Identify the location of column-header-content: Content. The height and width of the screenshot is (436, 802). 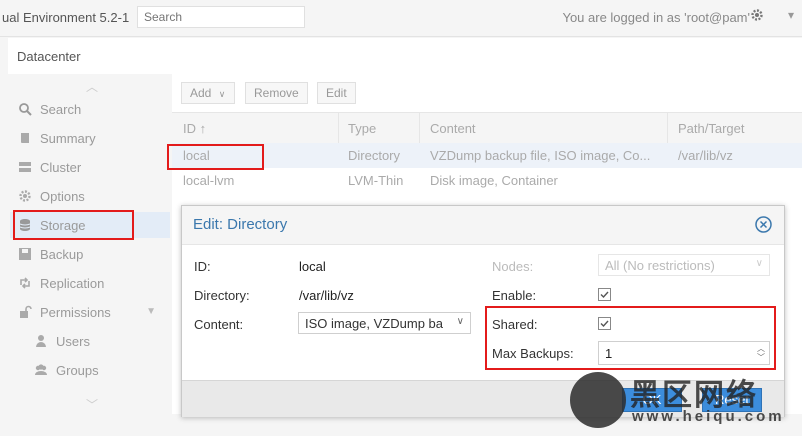
(453, 128).